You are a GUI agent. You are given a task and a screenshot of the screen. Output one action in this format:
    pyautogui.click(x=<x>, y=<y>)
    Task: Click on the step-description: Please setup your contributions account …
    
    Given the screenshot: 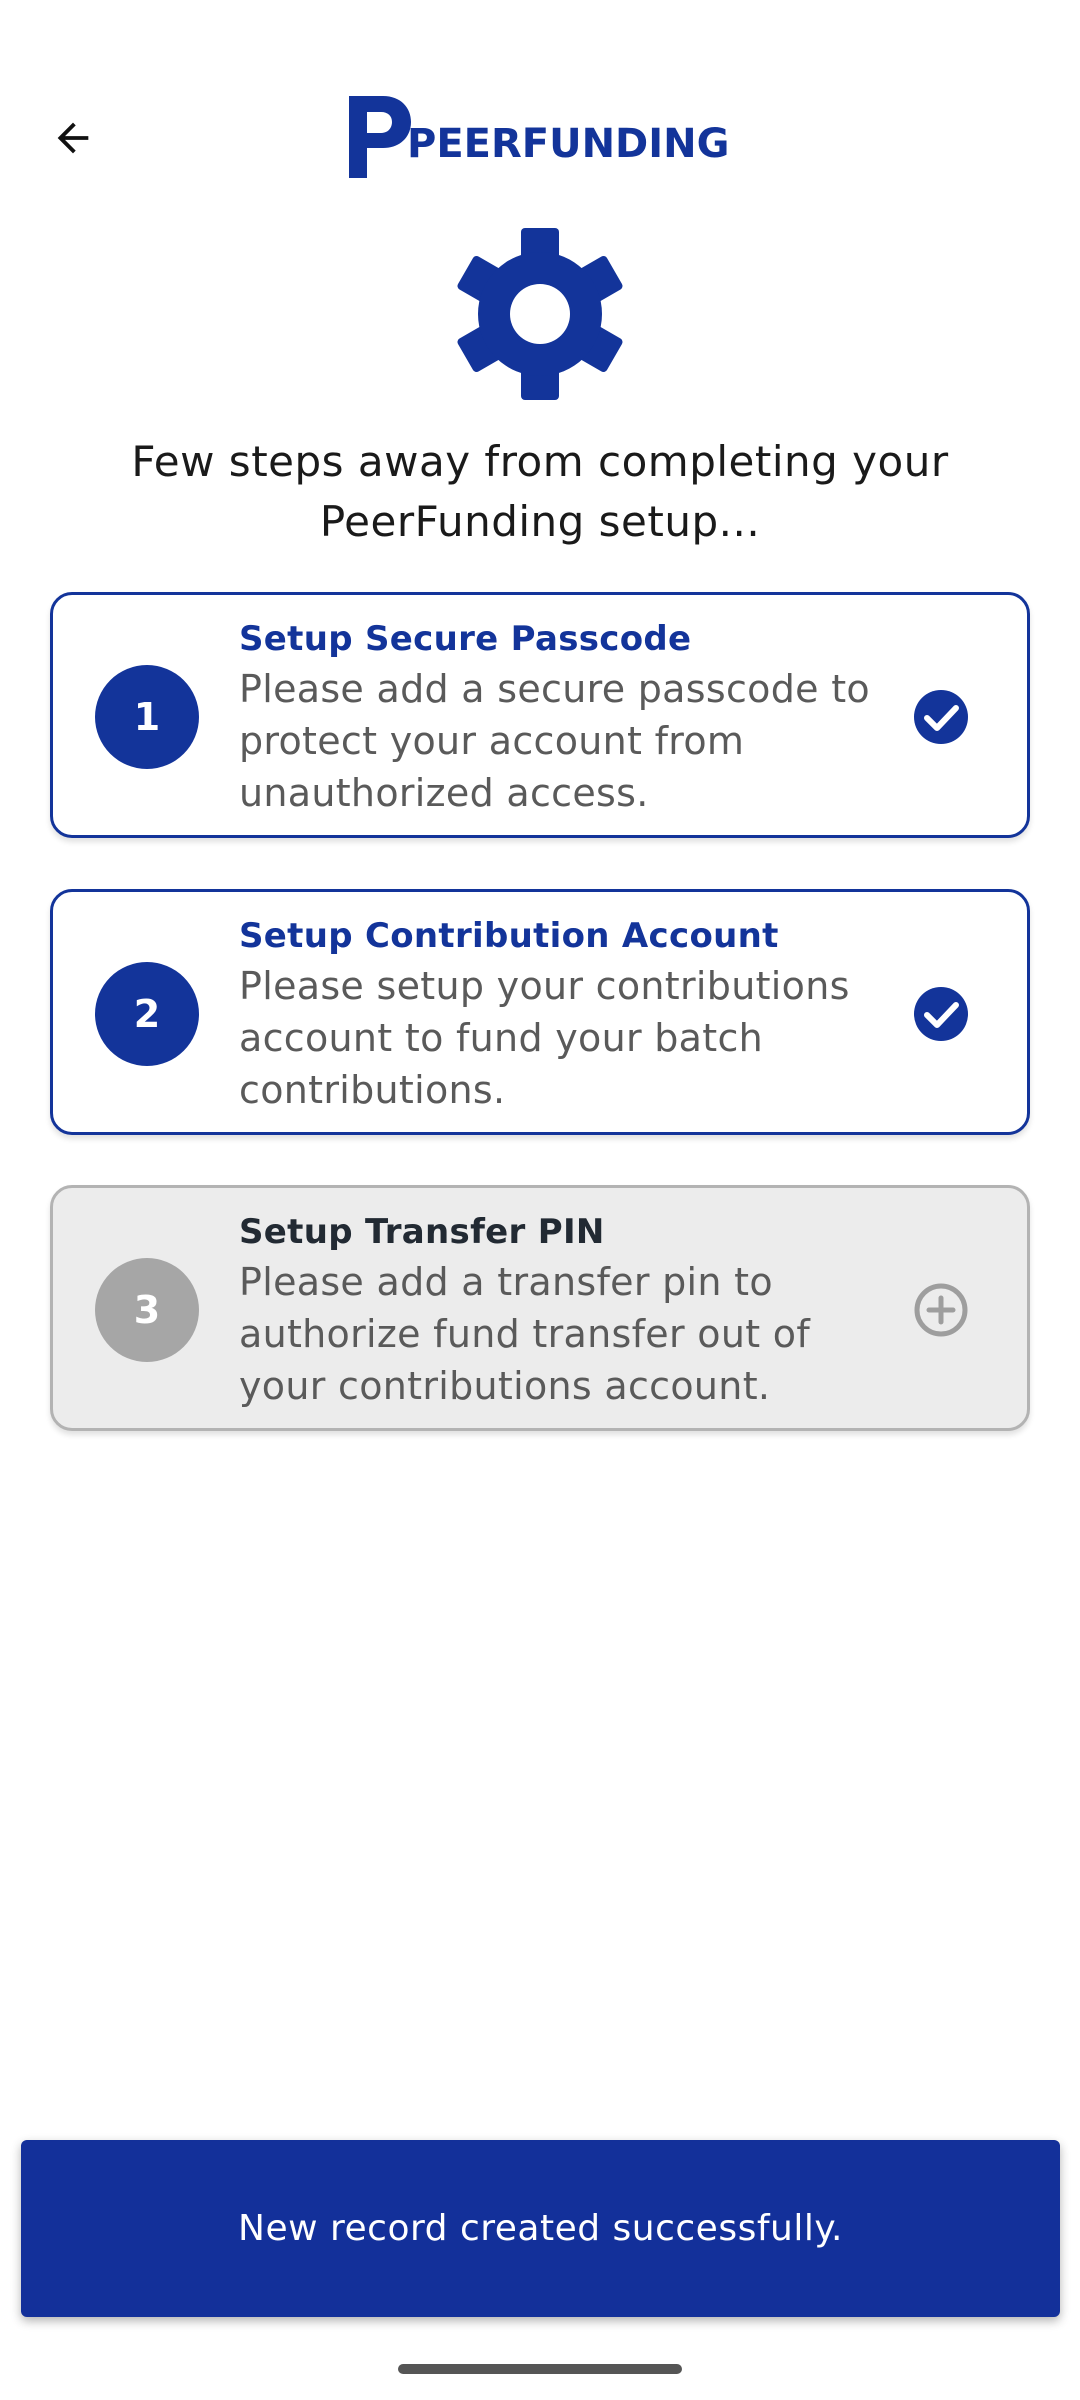 What is the action you would take?
    pyautogui.click(x=544, y=1038)
    